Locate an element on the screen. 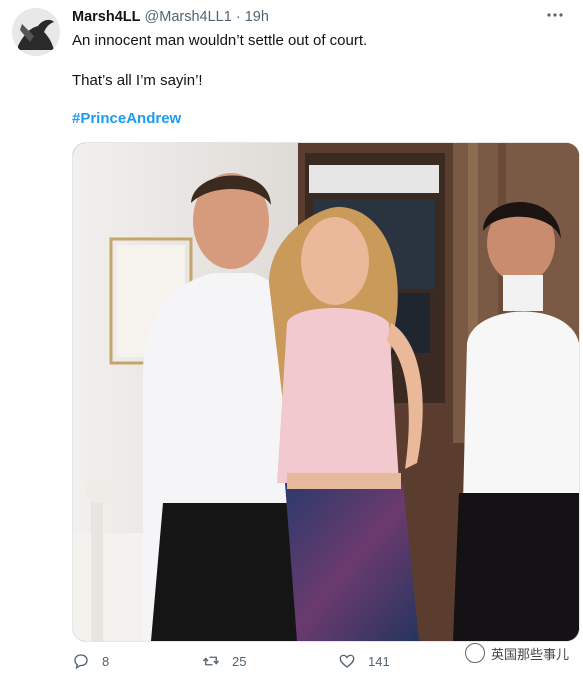  like-button: 141 is located at coordinates (364, 661).